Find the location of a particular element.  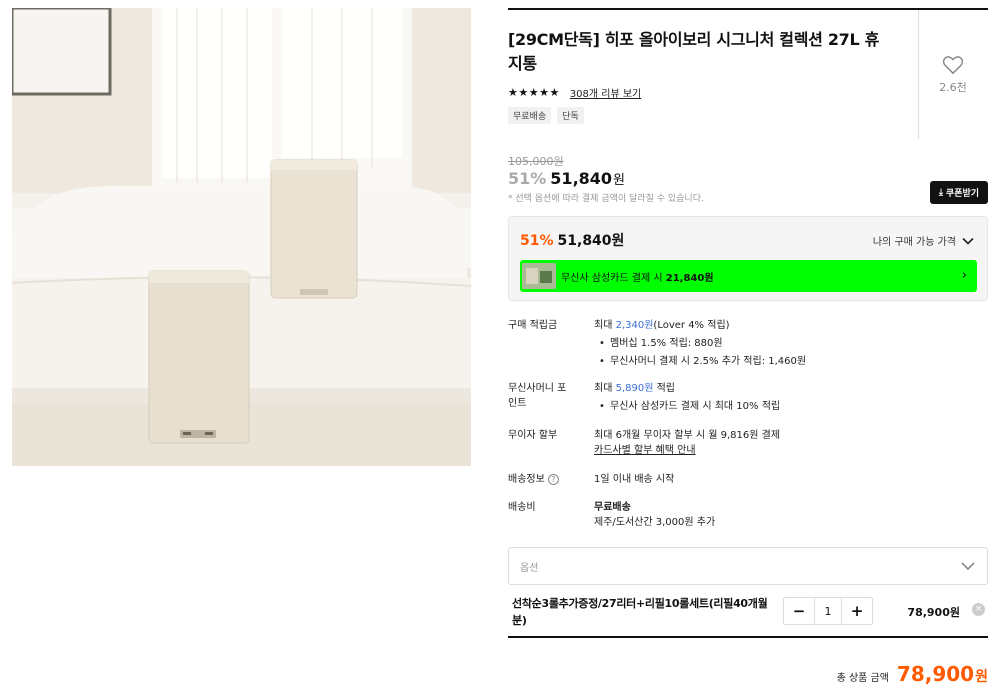

points-sub-membership: 멤버십 1.5% 적립: 880원 is located at coordinates (784, 343).